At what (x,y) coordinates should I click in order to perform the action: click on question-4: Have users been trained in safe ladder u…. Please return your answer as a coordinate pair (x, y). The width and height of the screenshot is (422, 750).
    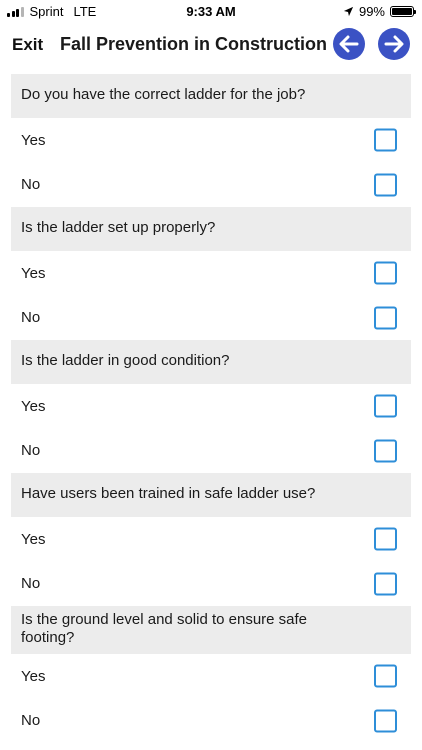
    Looking at the image, I should click on (211, 495).